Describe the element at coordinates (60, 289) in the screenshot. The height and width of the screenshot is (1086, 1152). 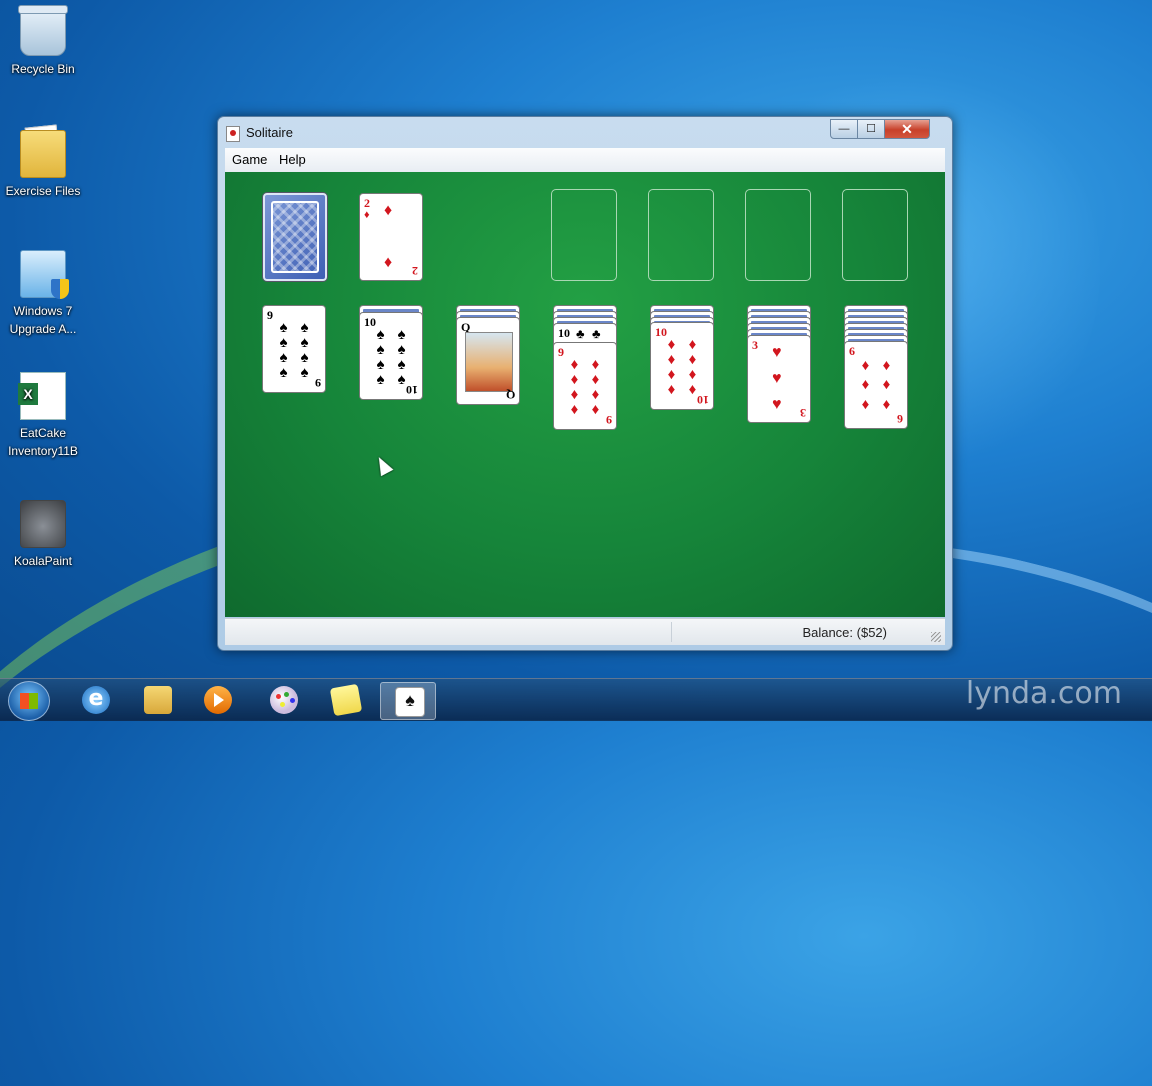
I see `shield-icon` at that location.